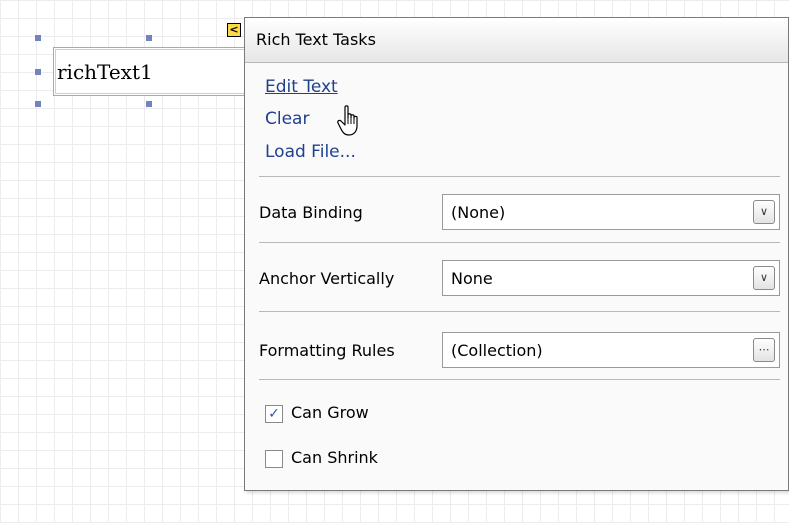 The width and height of the screenshot is (789, 523). I want to click on edit-text-link: Edit Text, so click(301, 87).